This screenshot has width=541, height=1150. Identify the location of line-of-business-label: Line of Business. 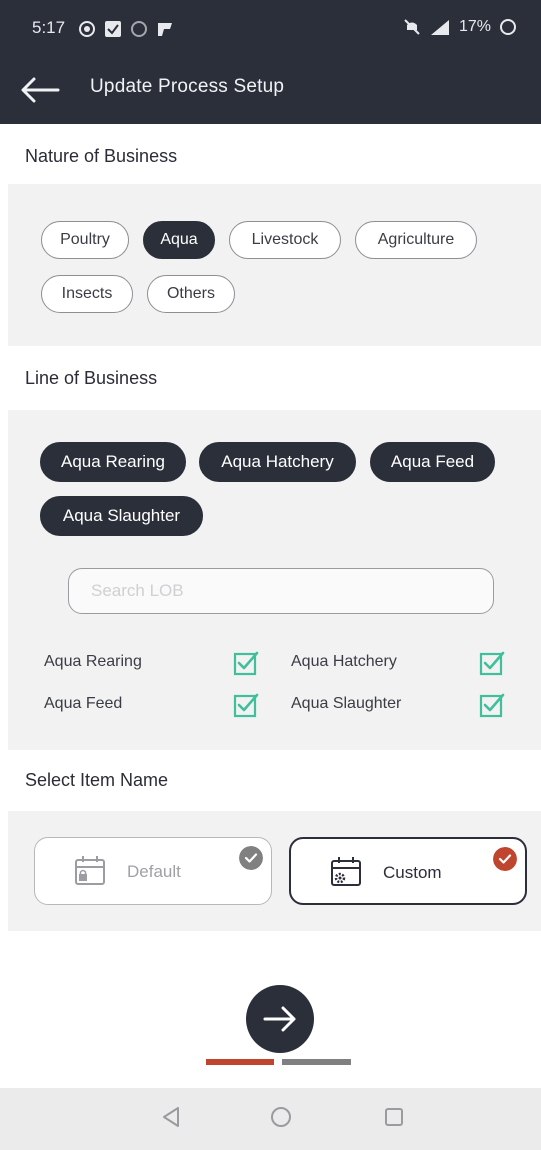
(91, 378).